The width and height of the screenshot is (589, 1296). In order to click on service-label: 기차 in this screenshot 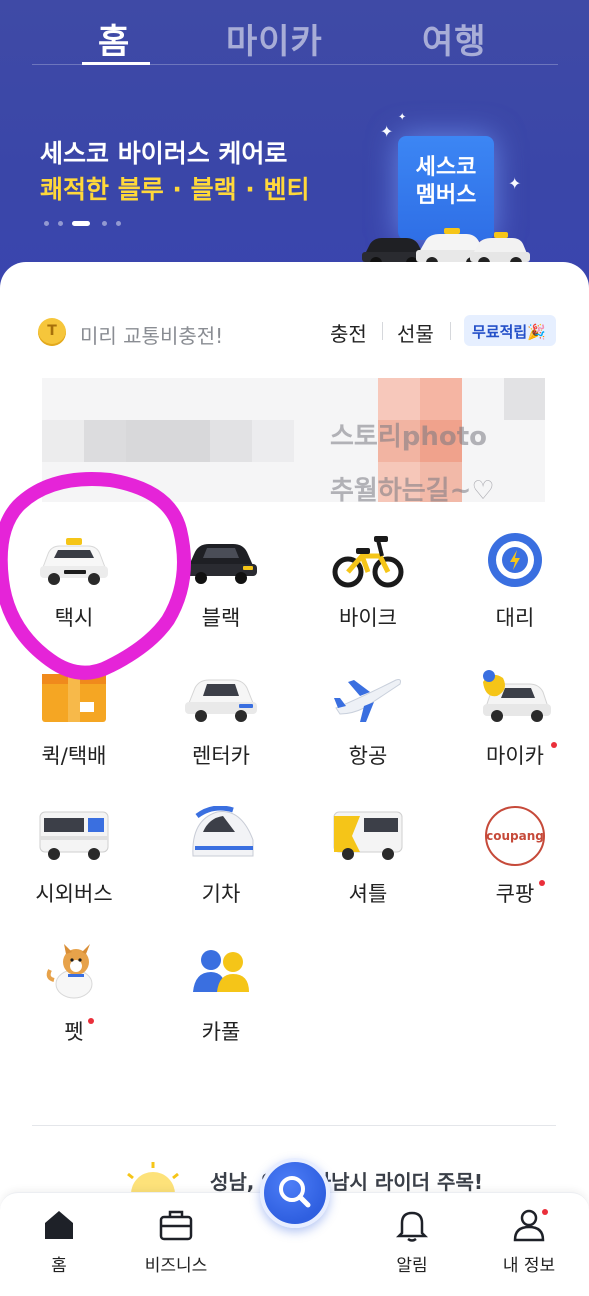, I will do `click(221, 894)`.